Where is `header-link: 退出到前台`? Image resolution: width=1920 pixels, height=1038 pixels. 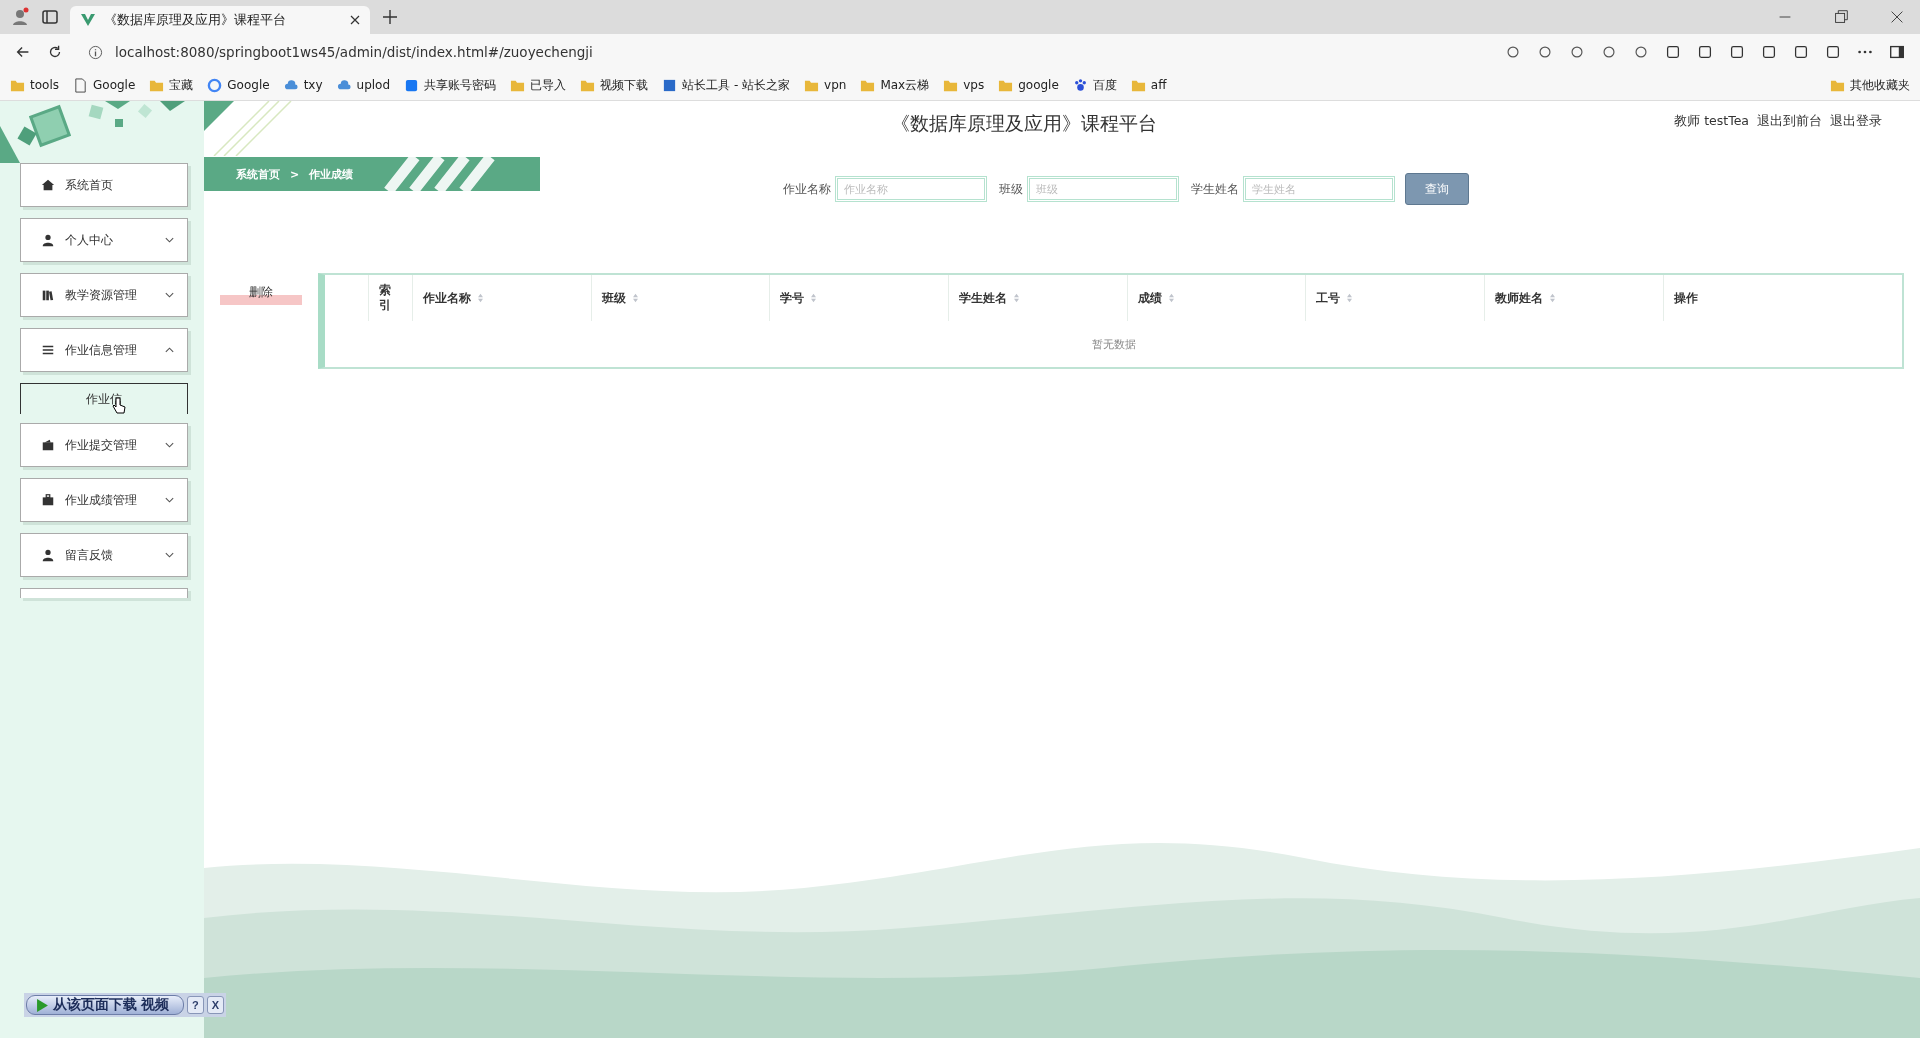 header-link: 退出到前台 is located at coordinates (1789, 121).